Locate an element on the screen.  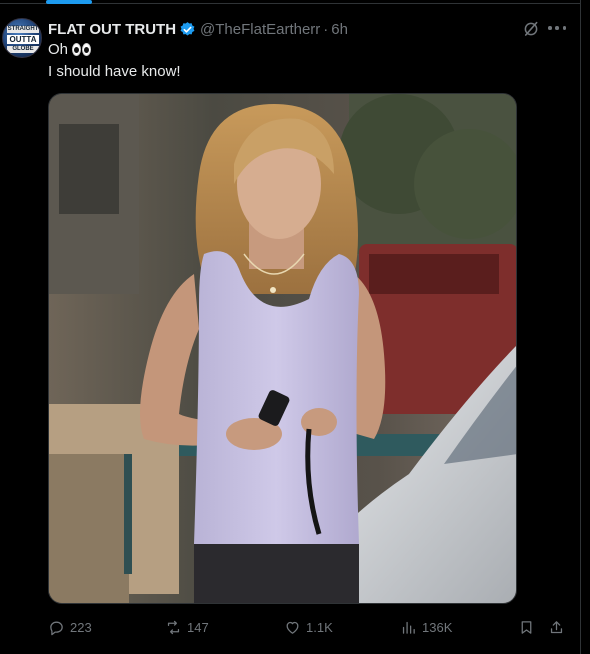
tweet-header: FLAT OUT TRUTH @TheFlatEartherr · 6h is located at coordinates (198, 29).